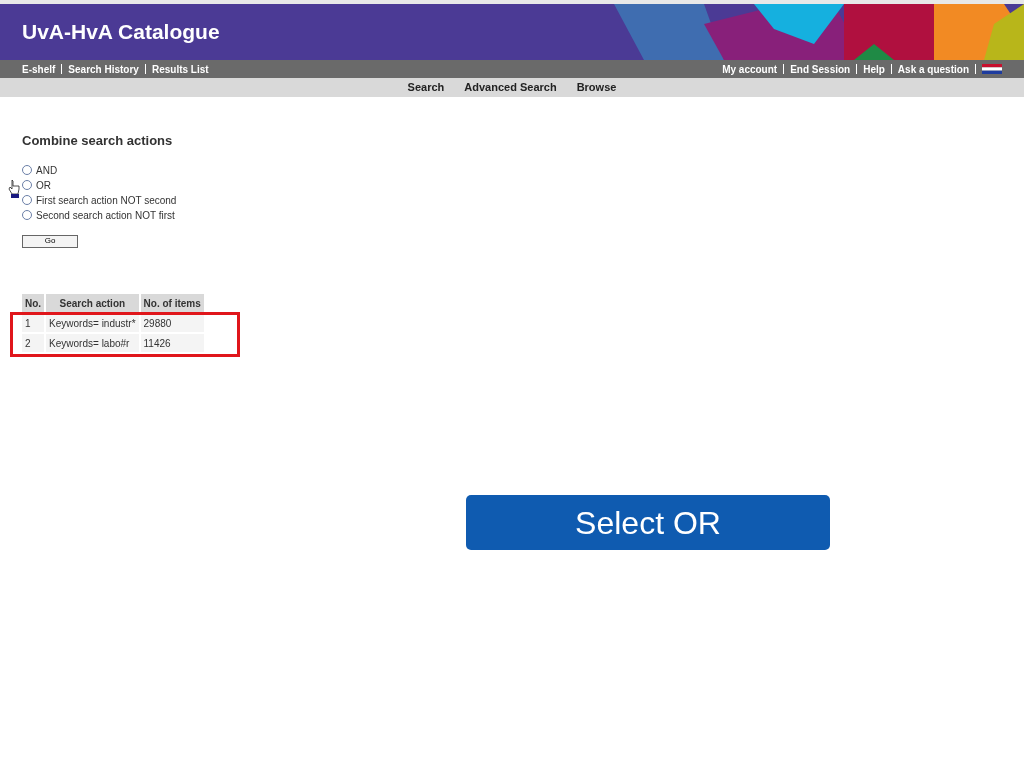  I want to click on flag-icon, so click(992, 69).